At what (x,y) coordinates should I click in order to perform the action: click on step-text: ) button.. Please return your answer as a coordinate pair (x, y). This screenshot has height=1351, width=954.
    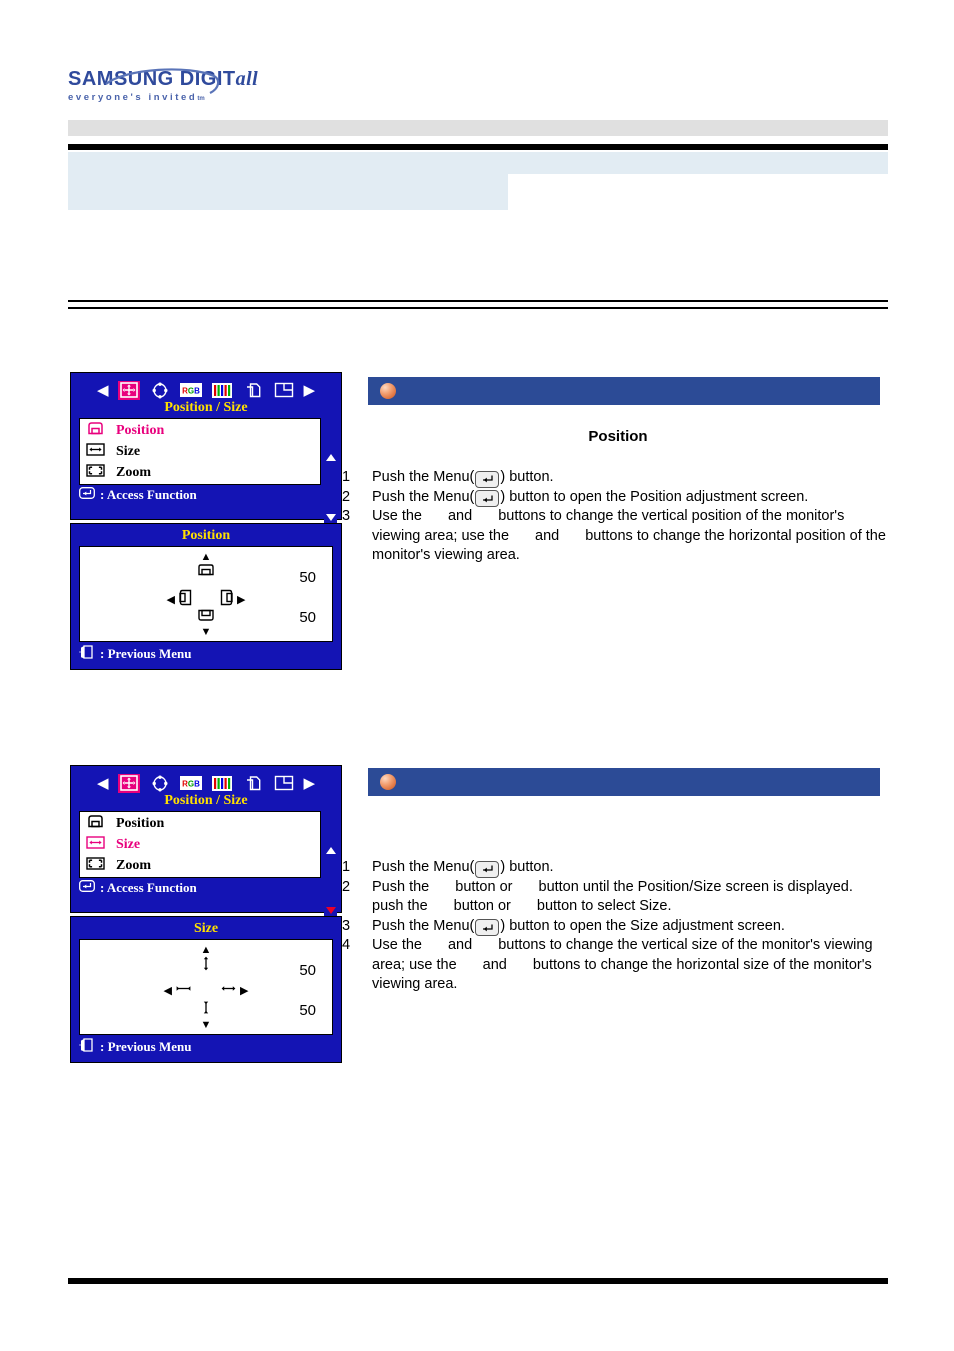
    Looking at the image, I should click on (527, 867).